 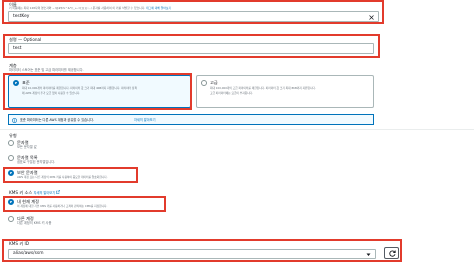 I want to click on highlight-kms-source, so click(x=84, y=204).